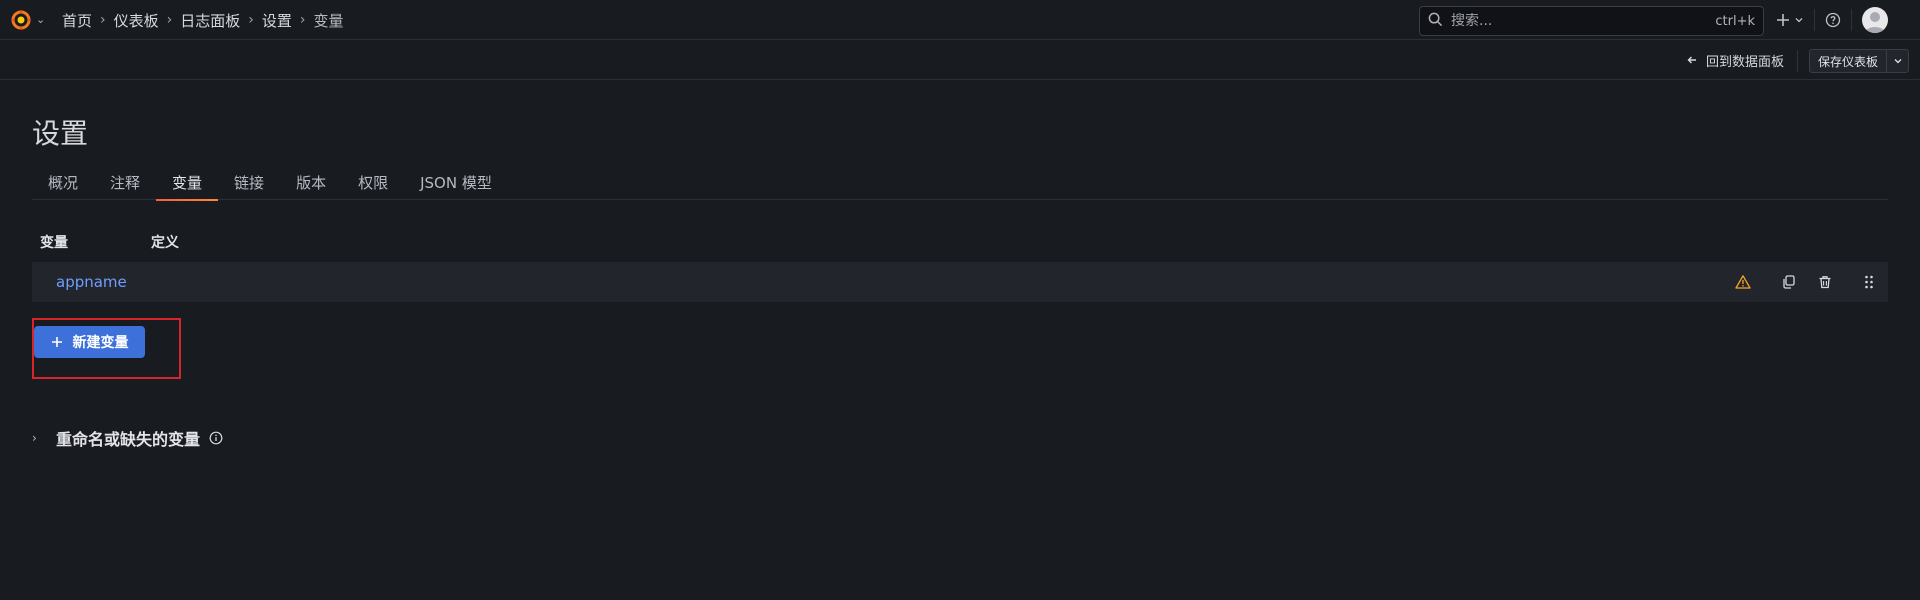 The width and height of the screenshot is (1920, 600). Describe the element at coordinates (1875, 20) in the screenshot. I see `user-avatar` at that location.